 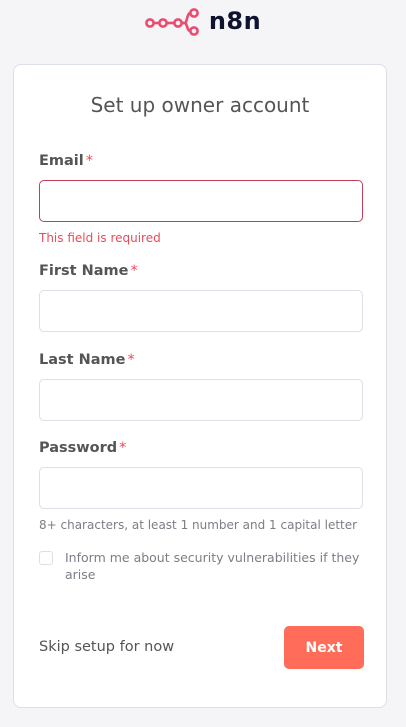 What do you see at coordinates (324, 647) in the screenshot?
I see `next-button: Next` at bounding box center [324, 647].